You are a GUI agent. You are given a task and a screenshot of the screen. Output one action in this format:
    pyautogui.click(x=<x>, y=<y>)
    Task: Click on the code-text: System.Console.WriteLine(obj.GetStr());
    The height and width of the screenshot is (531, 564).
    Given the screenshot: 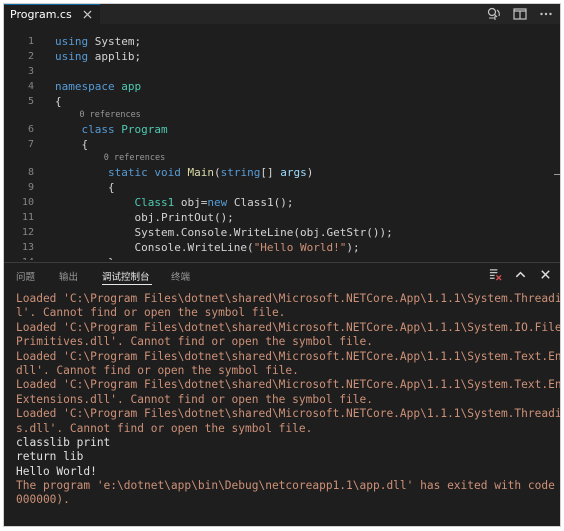 What is the action you would take?
    pyautogui.click(x=224, y=232)
    